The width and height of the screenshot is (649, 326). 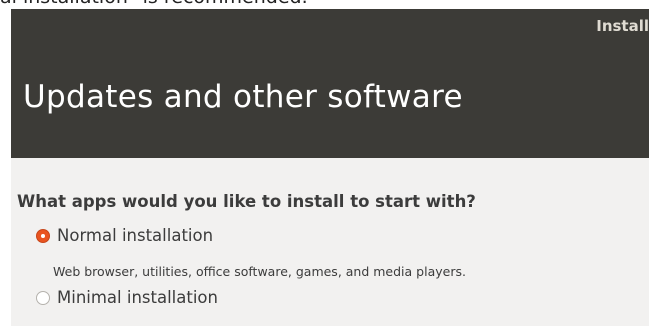 I want to click on normal-installation-option: Normal installation, so click(x=124, y=235).